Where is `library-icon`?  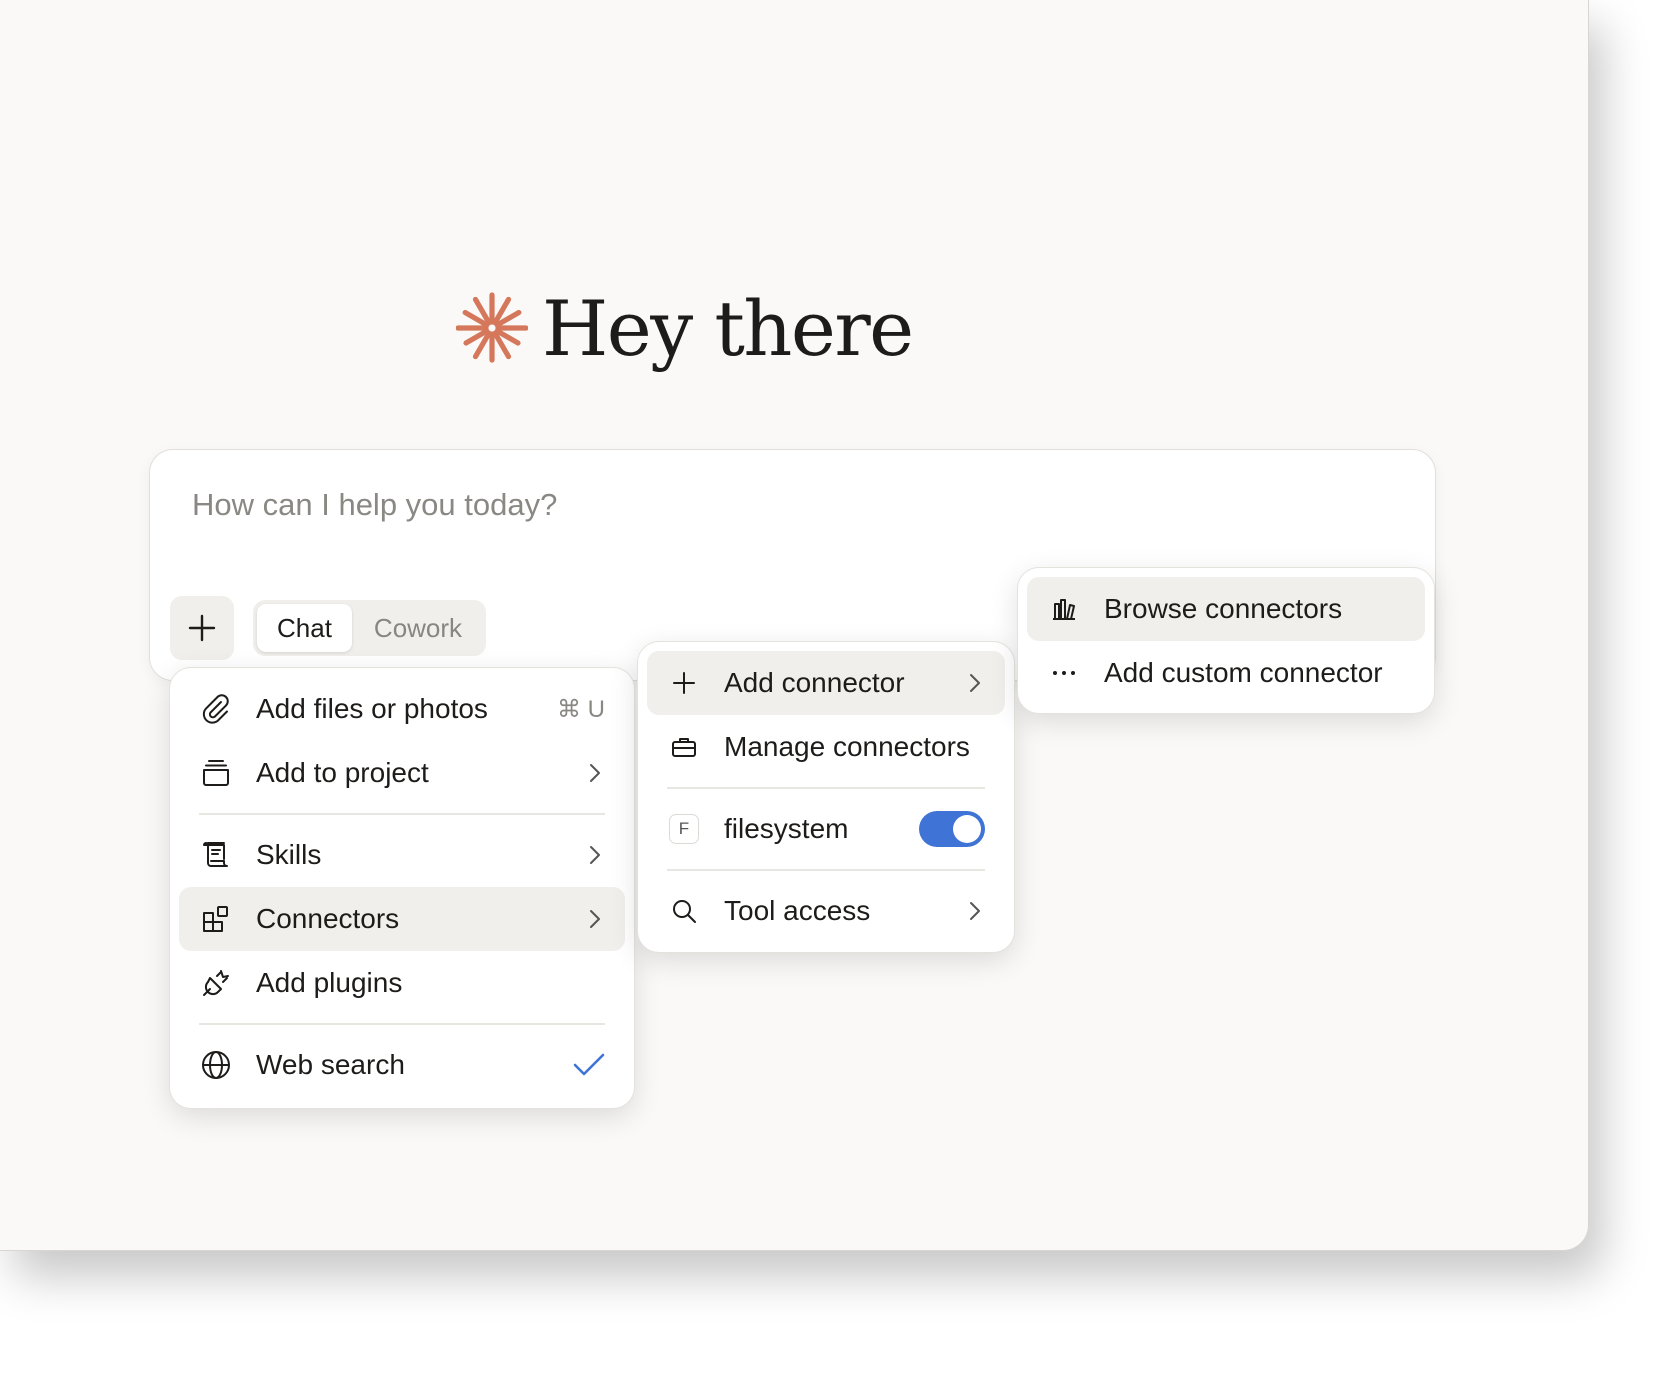
library-icon is located at coordinates (1064, 609).